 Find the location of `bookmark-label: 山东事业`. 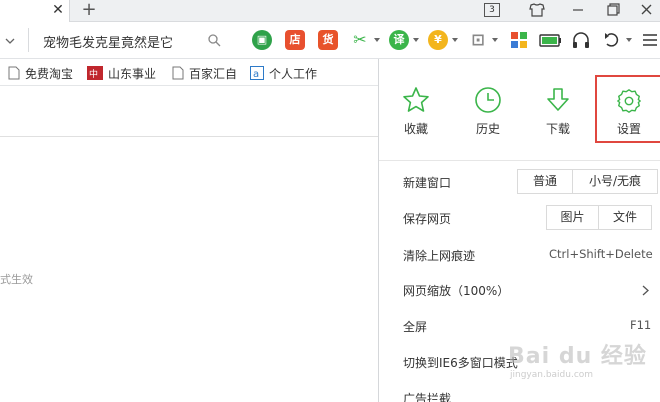

bookmark-label: 山东事业 is located at coordinates (132, 73).